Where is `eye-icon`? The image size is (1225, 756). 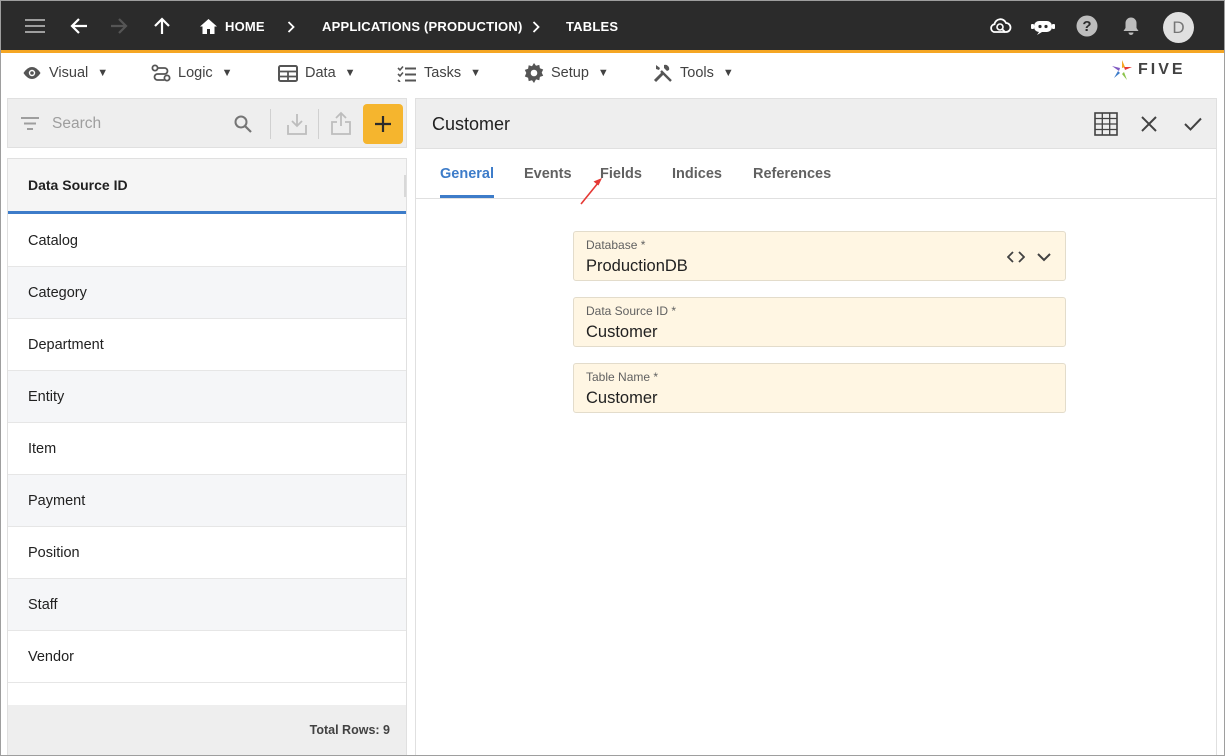
eye-icon is located at coordinates (32, 73).